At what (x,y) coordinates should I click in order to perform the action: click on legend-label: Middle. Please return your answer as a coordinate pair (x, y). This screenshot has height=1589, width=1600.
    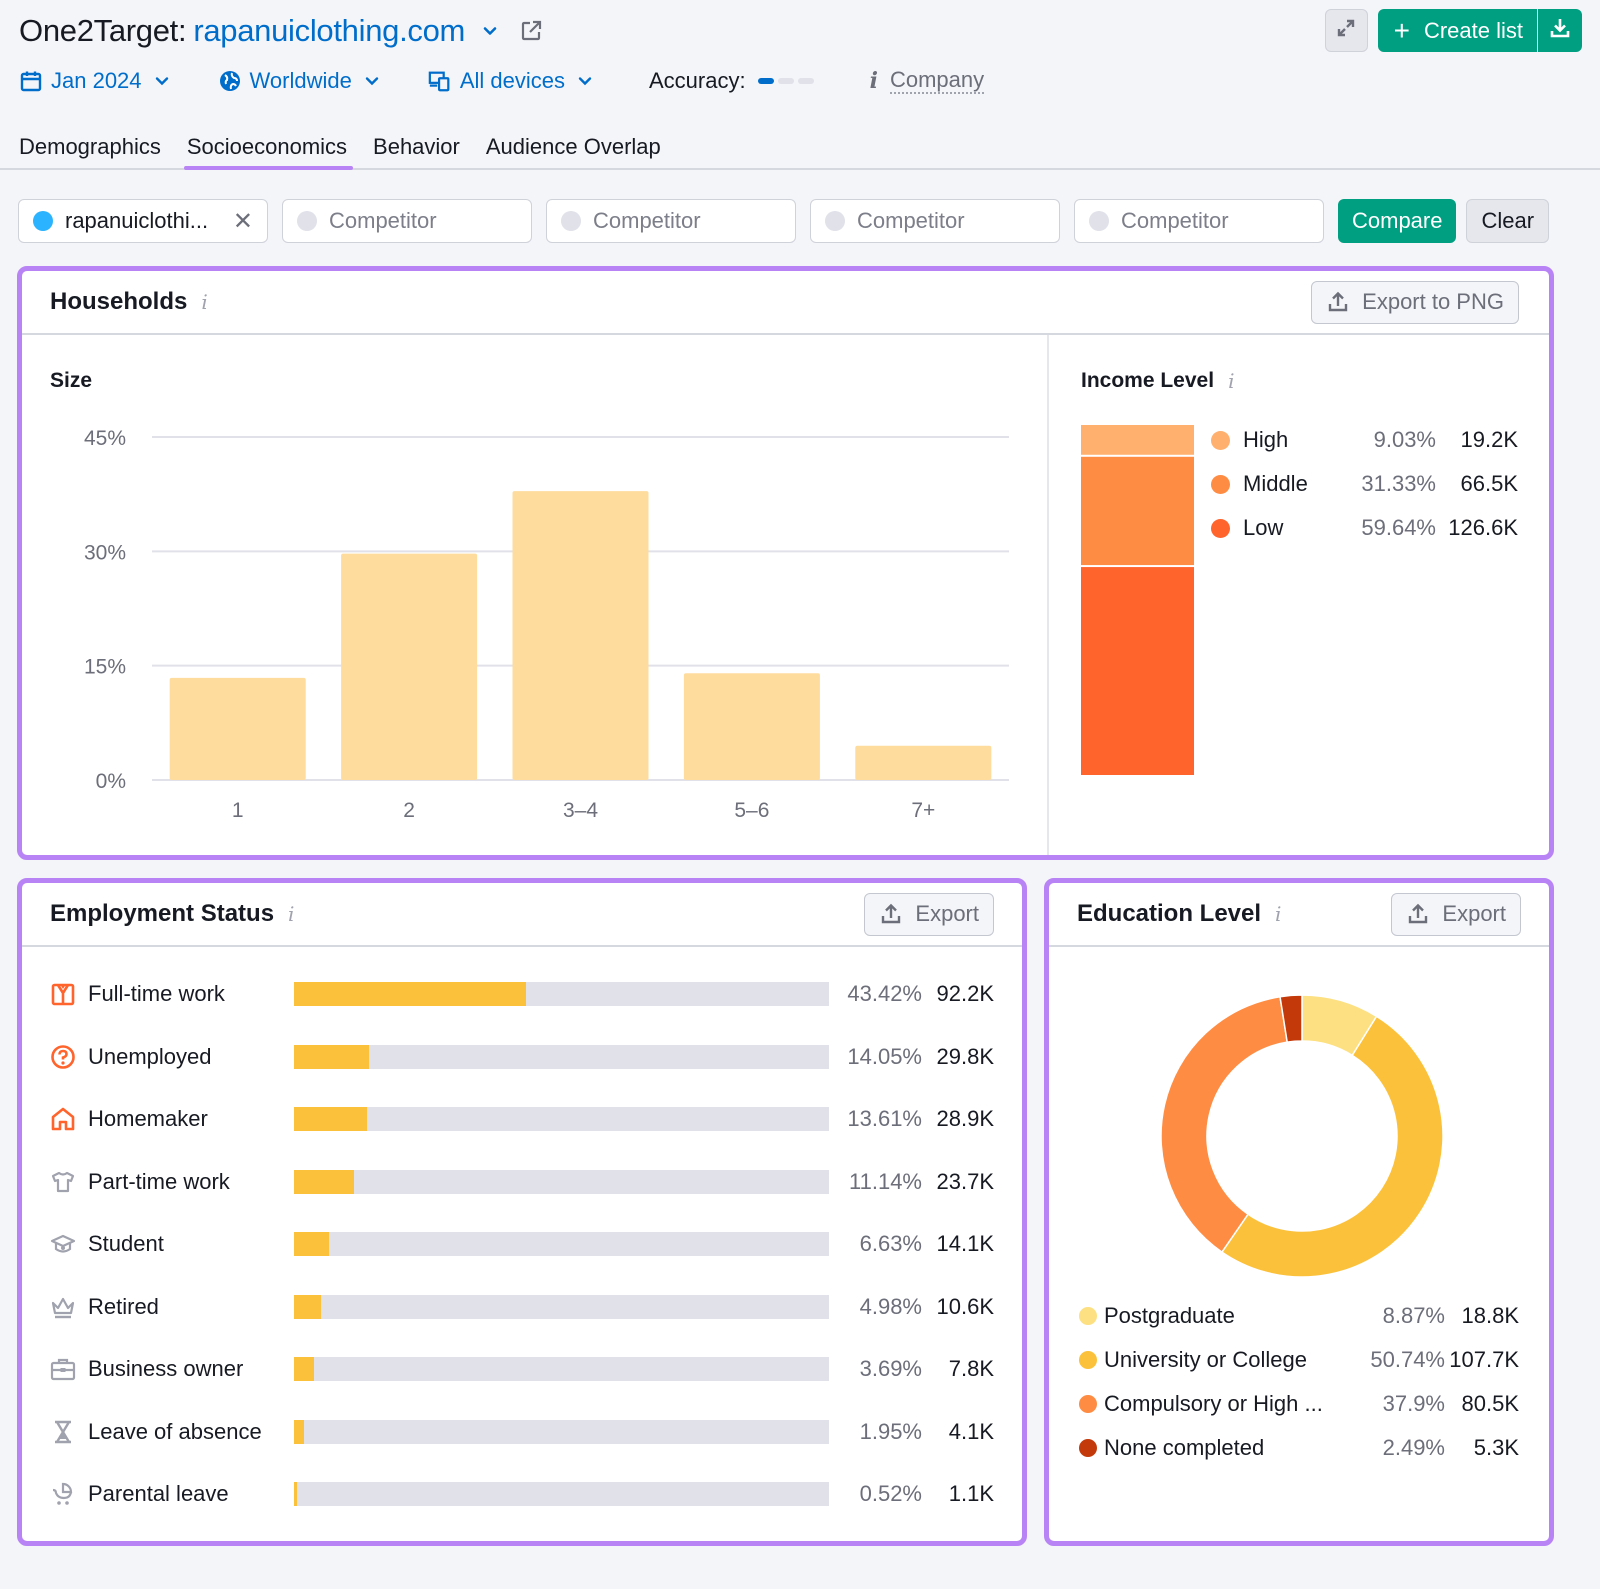
    Looking at the image, I should click on (1275, 483).